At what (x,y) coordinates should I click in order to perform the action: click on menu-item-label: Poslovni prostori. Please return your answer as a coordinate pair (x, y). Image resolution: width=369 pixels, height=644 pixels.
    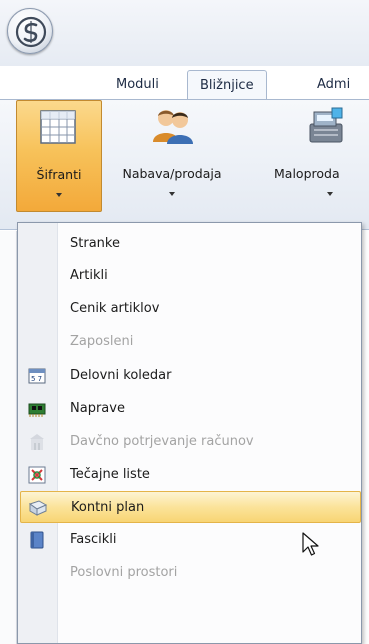
    Looking at the image, I should click on (124, 572).